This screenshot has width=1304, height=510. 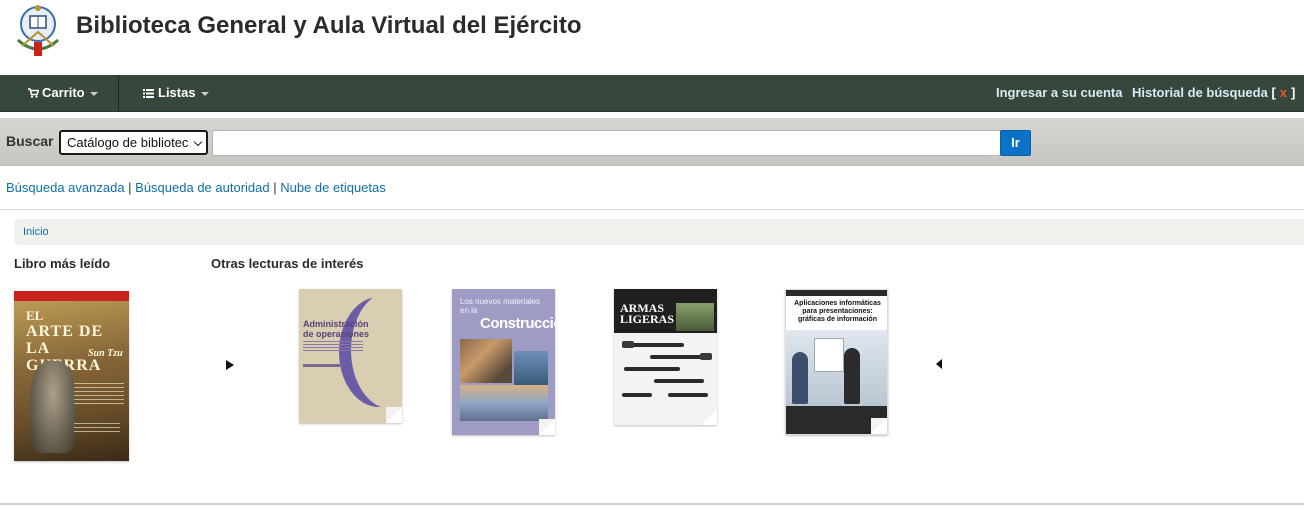 I want to click on other-reading-heading: Otras lecturas de interés, so click(x=287, y=263).